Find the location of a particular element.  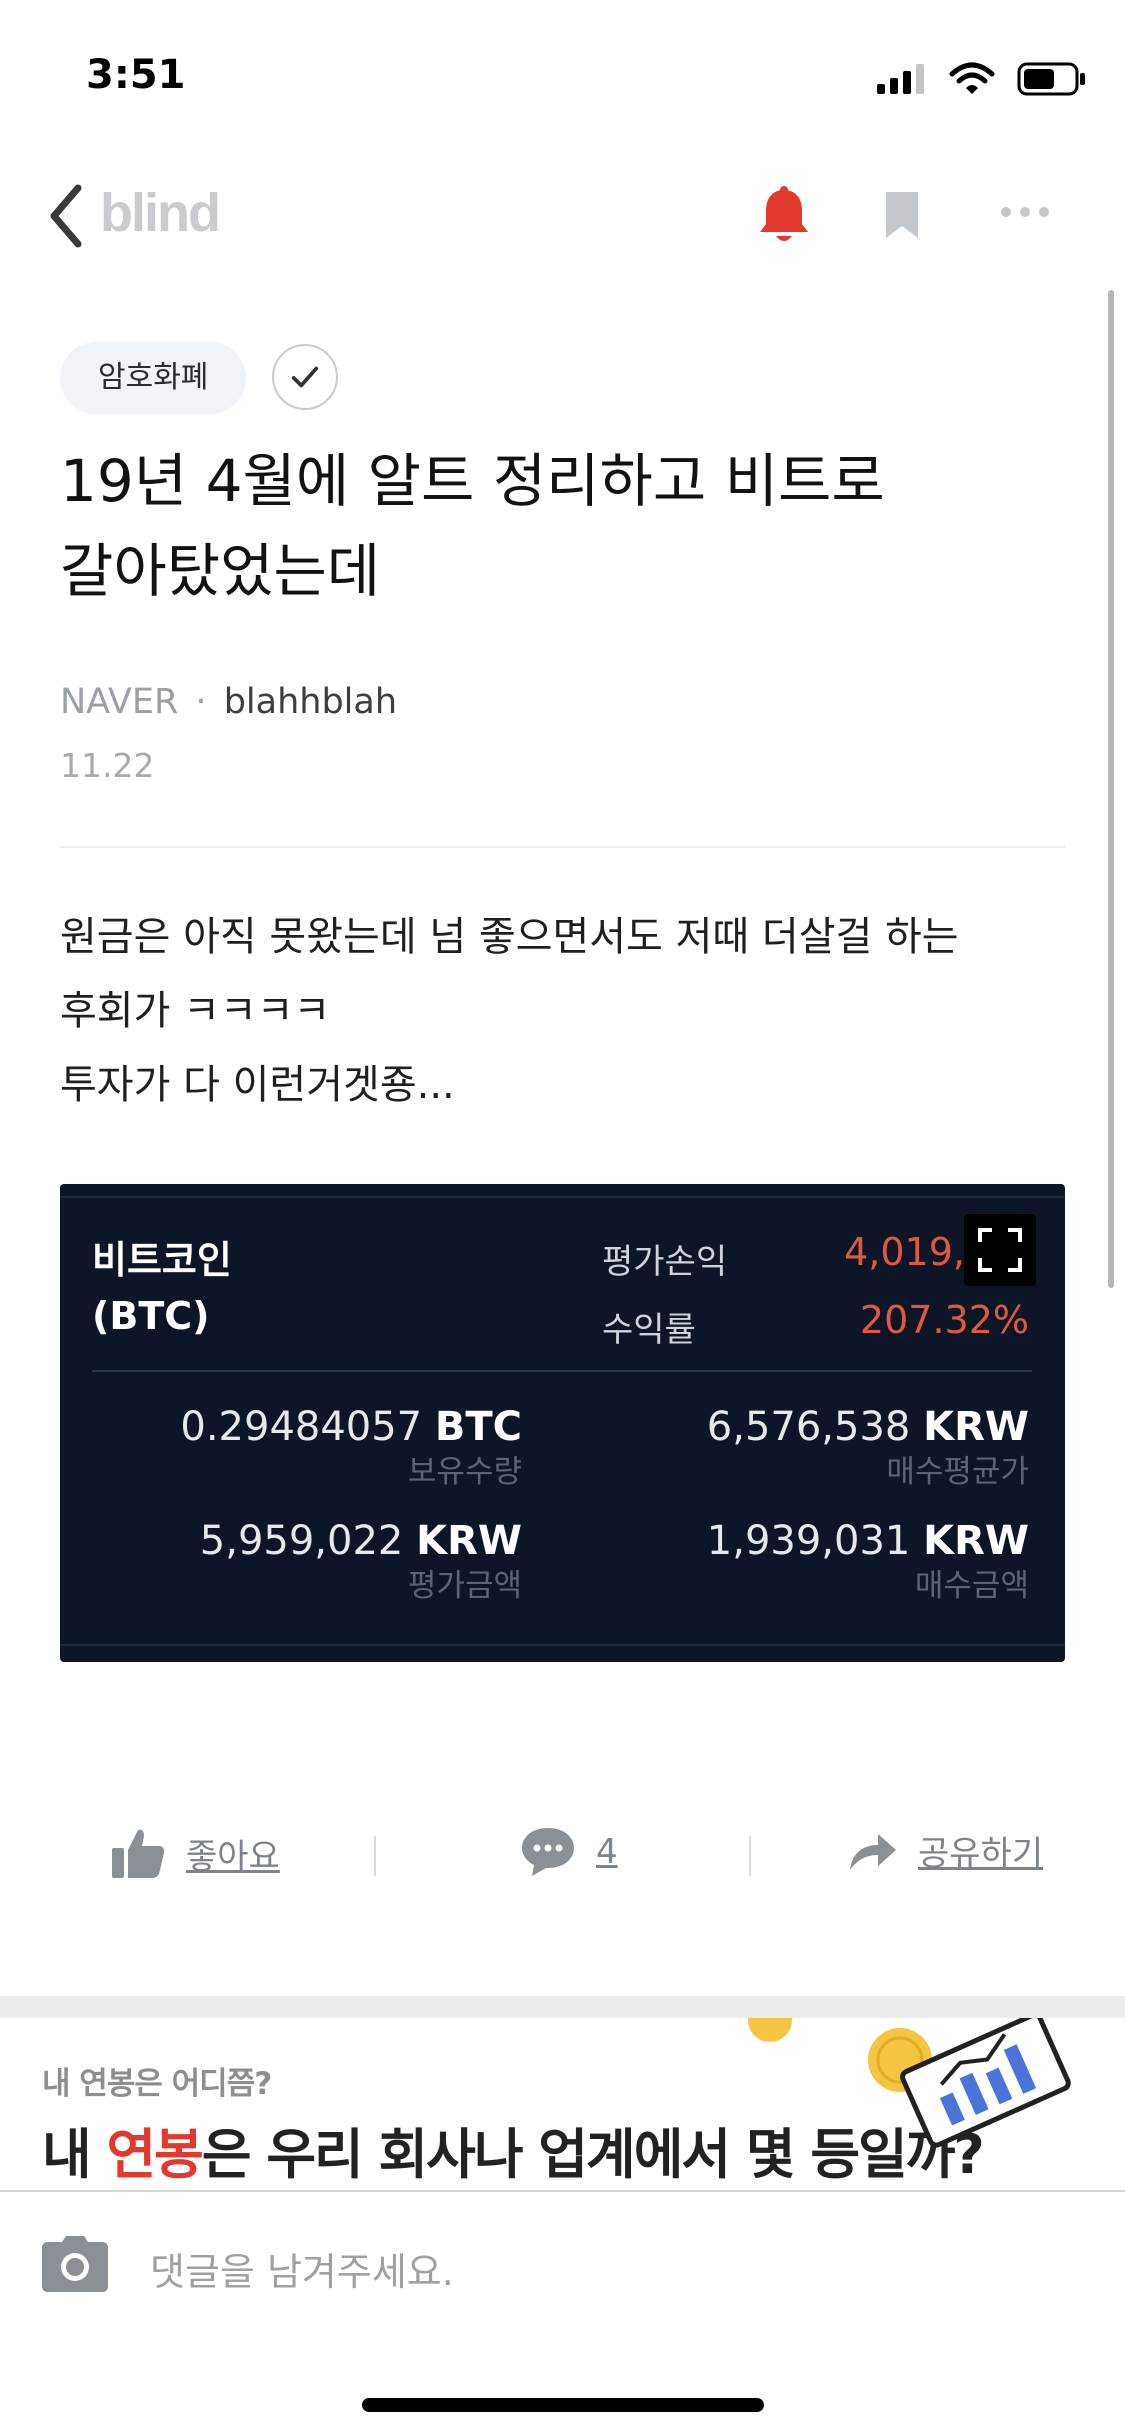

follow-topic-check-icon is located at coordinates (305, 377).